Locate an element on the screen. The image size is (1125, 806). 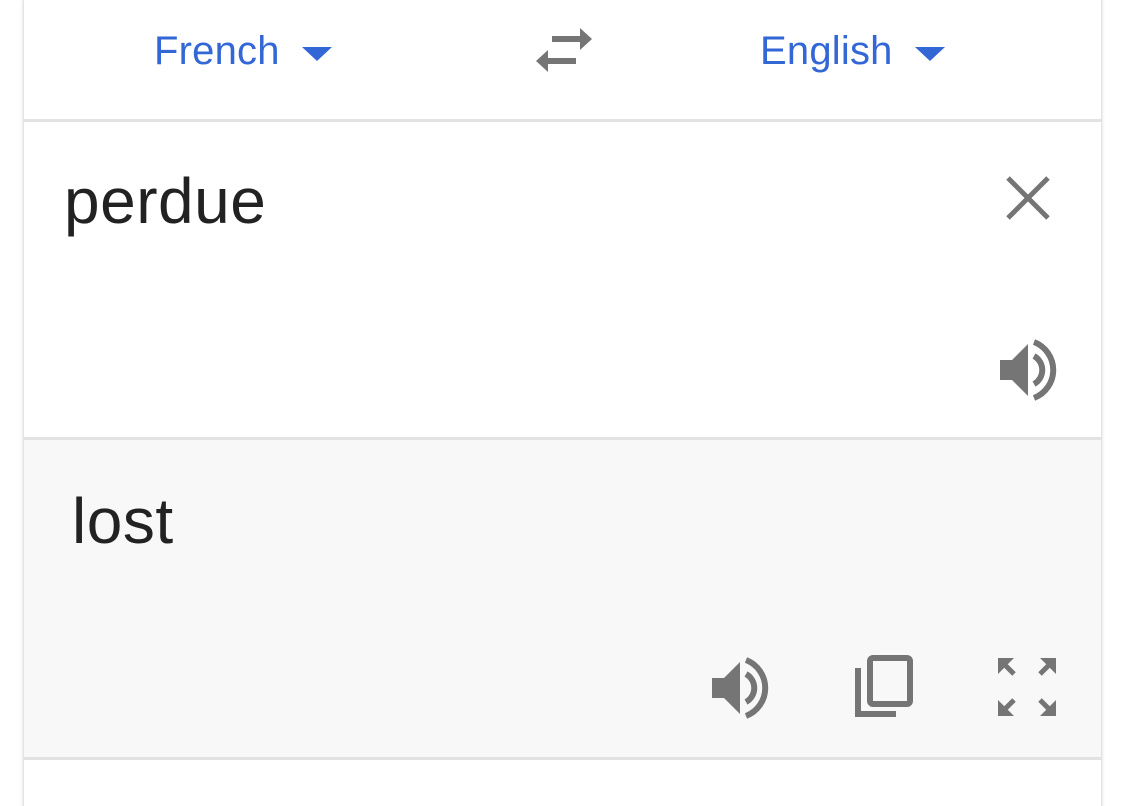
copy-icon is located at coordinates (884, 686).